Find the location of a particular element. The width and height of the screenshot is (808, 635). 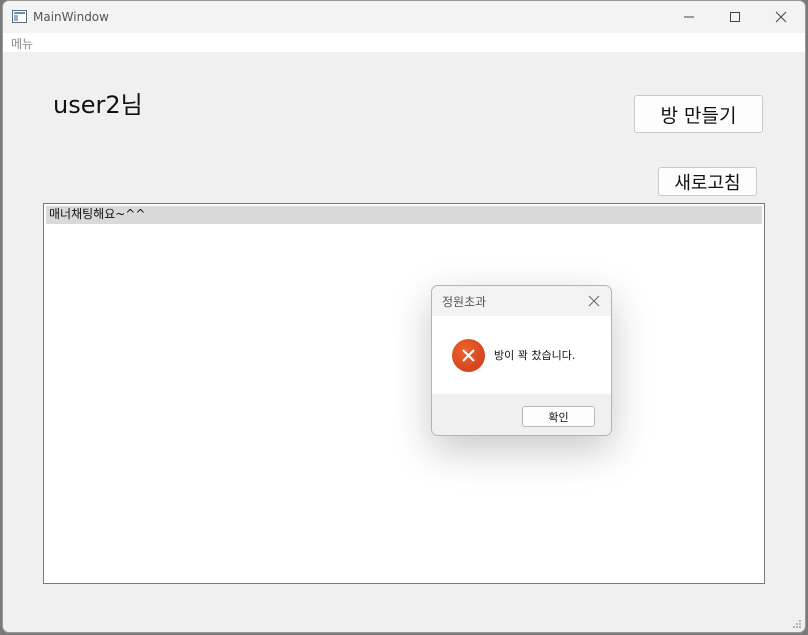

error-dialog: 정원초과 방이 꽉 찼습니다. 확인 is located at coordinates (521, 360).